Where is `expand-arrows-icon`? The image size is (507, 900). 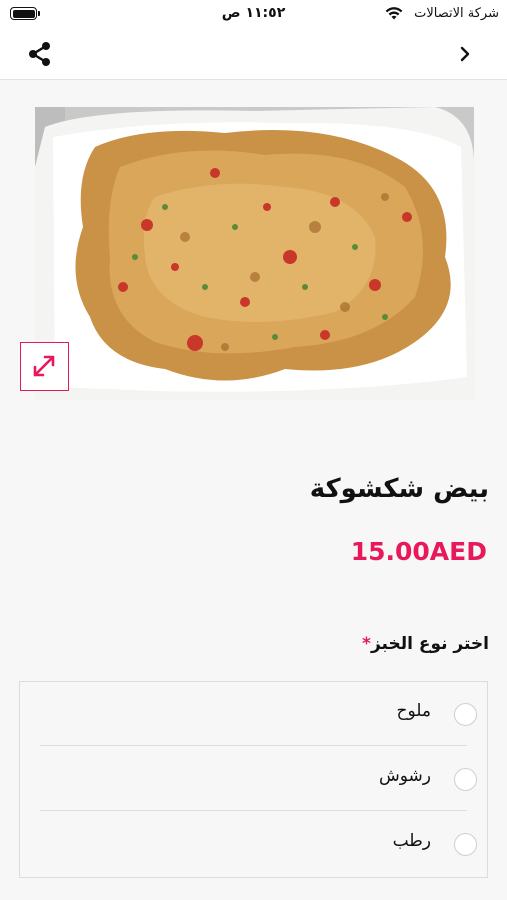
expand-arrows-icon is located at coordinates (44, 366).